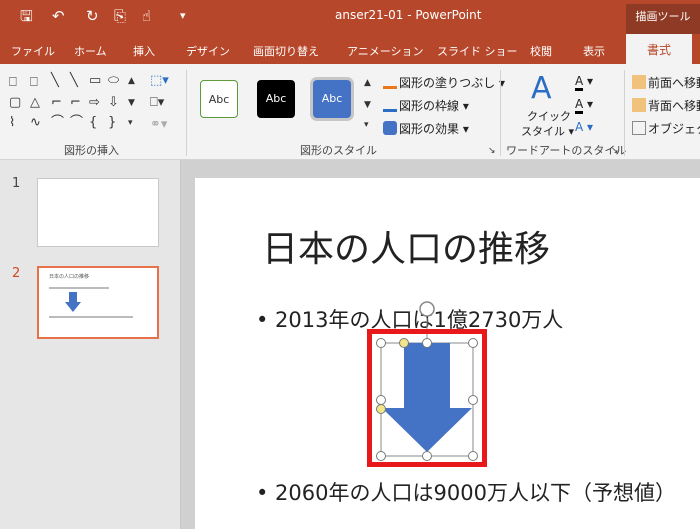 The image size is (700, 529). I want to click on shape-fill-button: 図形の塗りつぶし ▾, so click(444, 82).